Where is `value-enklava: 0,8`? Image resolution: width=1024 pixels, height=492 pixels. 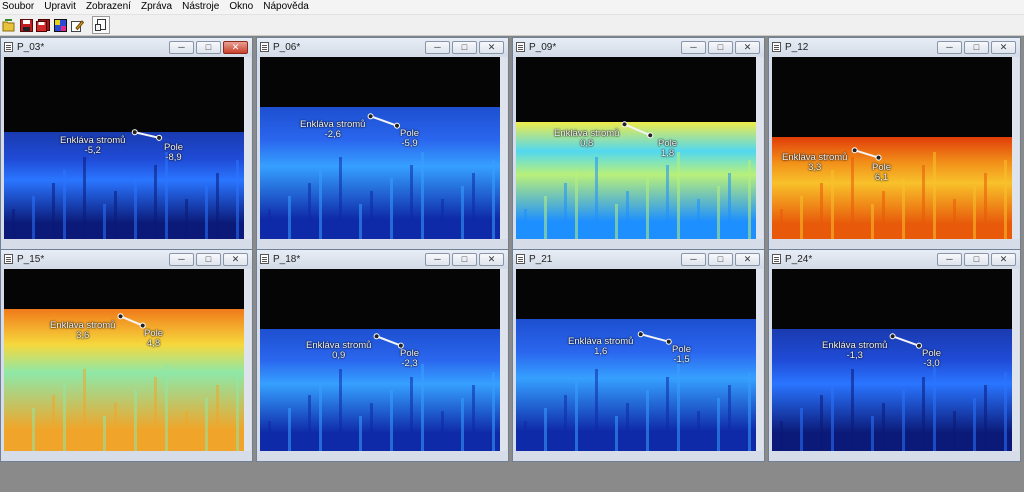 value-enklava: 0,8 is located at coordinates (587, 143).